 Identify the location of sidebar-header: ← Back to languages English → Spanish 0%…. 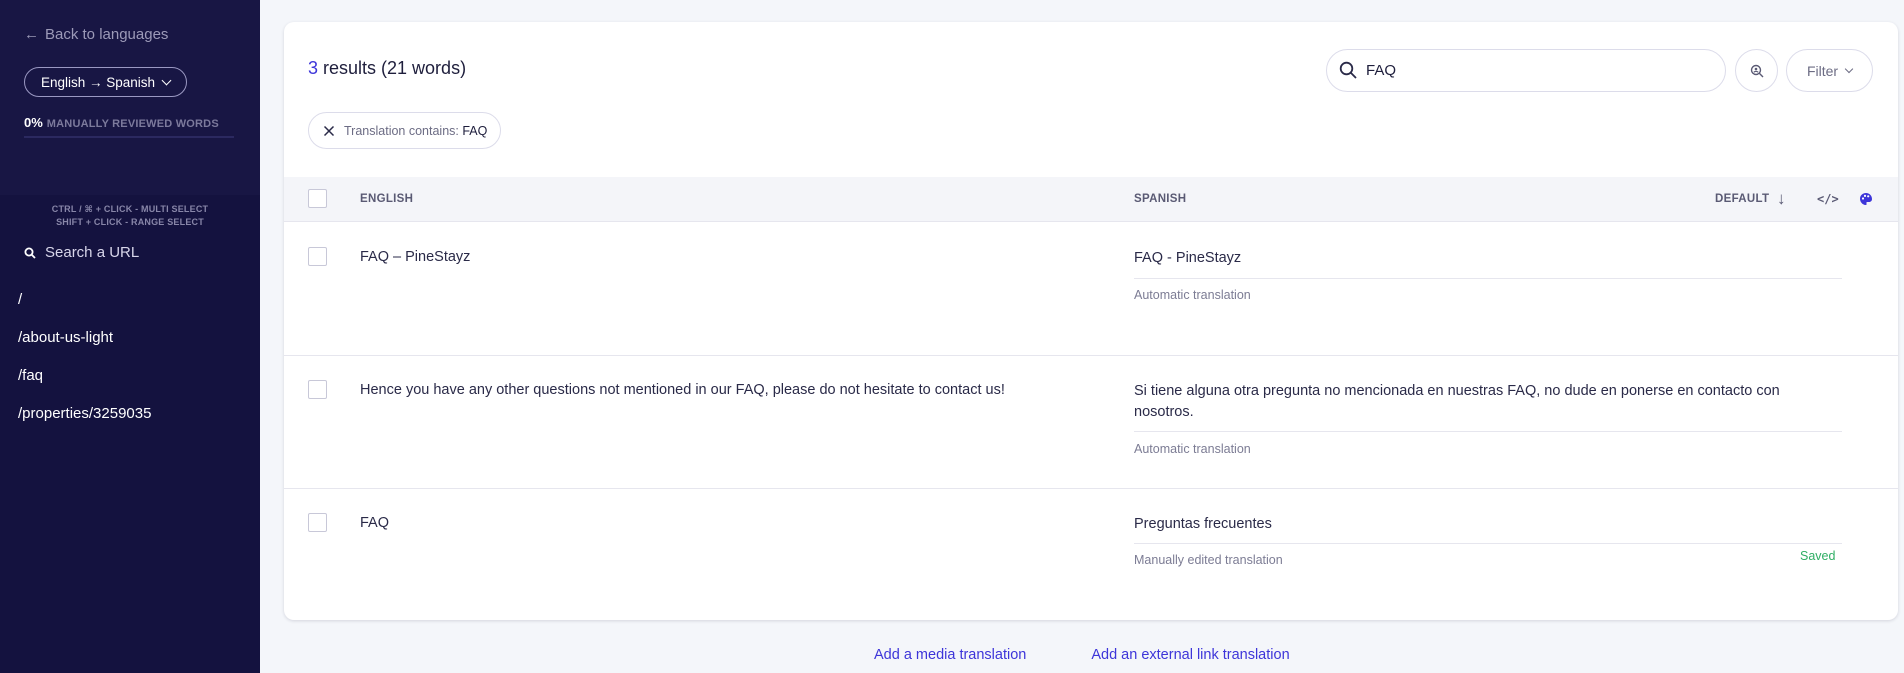
(130, 97).